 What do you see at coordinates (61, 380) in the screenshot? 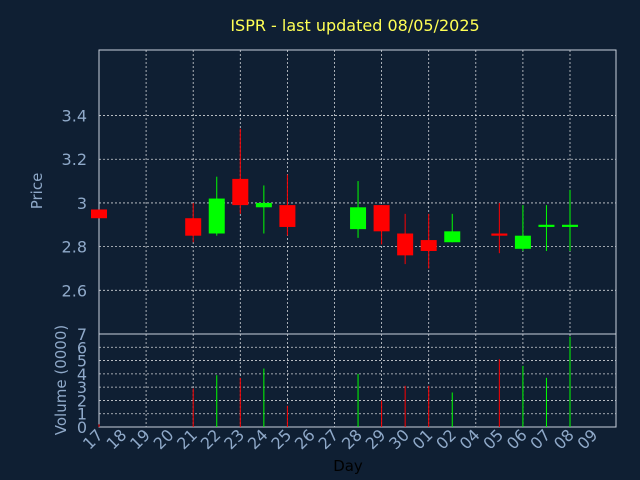
I see `volume-axis-label: Volume (0000)` at bounding box center [61, 380].